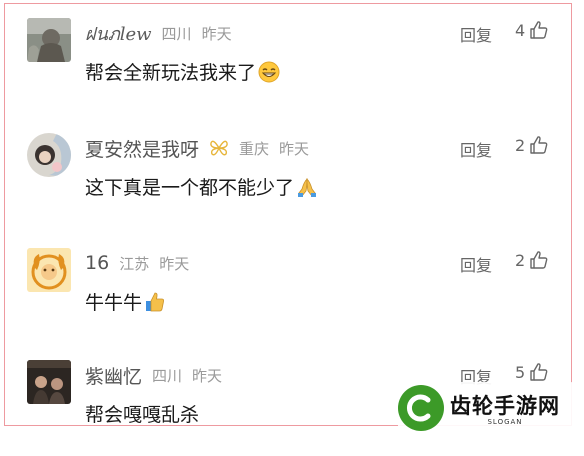 This screenshot has width=584, height=456. I want to click on site-watermark: 齿轮手游网 SLOGAN, so click(488, 408).